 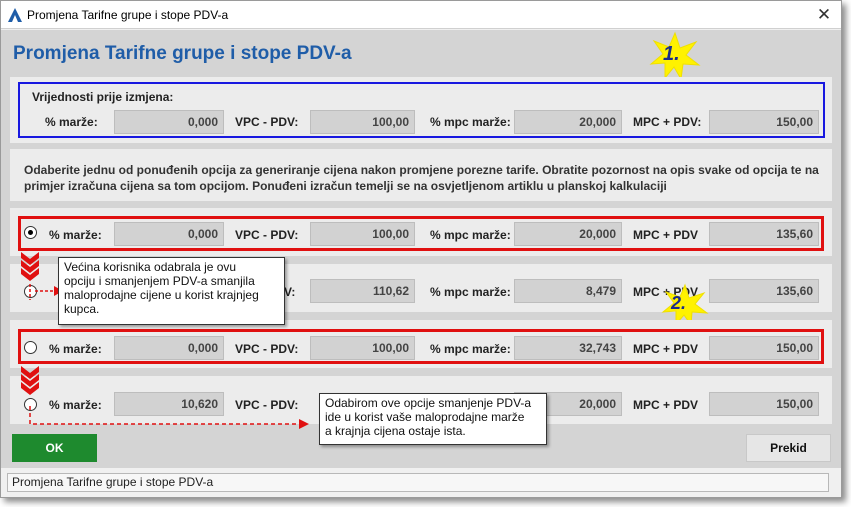 I want to click on option-2-vpc-field: 110,62, so click(x=362, y=291).